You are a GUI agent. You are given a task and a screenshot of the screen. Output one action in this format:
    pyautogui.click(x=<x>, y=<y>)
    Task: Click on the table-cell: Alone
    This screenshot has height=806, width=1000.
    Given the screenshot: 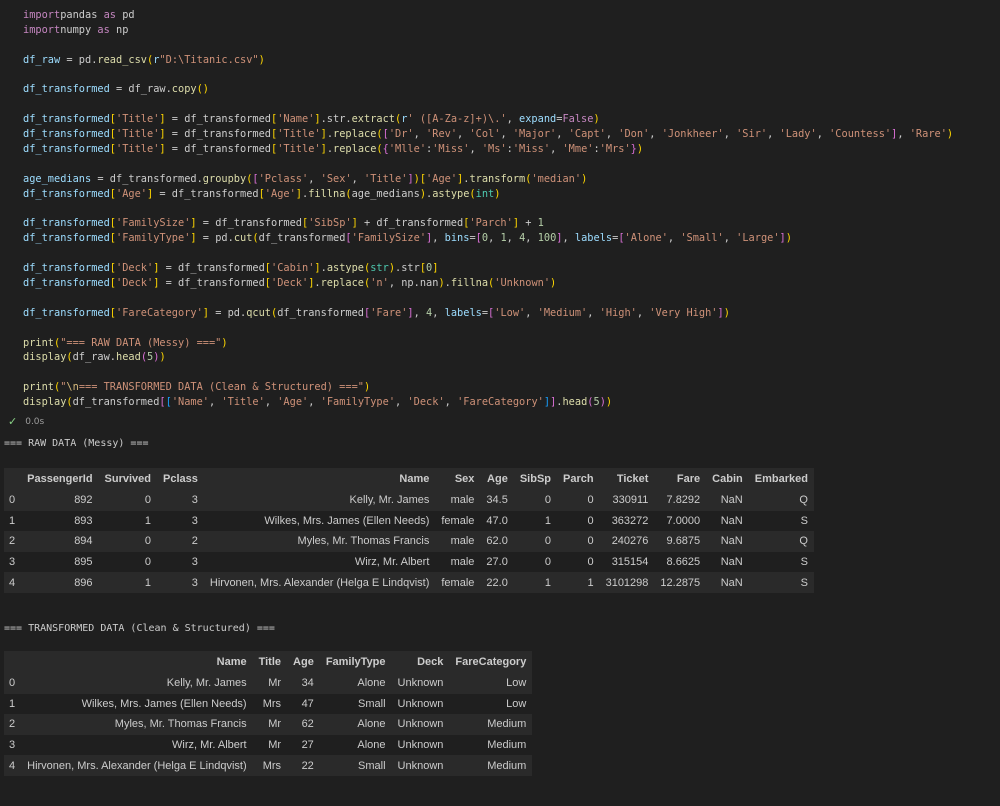 What is the action you would take?
    pyautogui.click(x=355, y=683)
    